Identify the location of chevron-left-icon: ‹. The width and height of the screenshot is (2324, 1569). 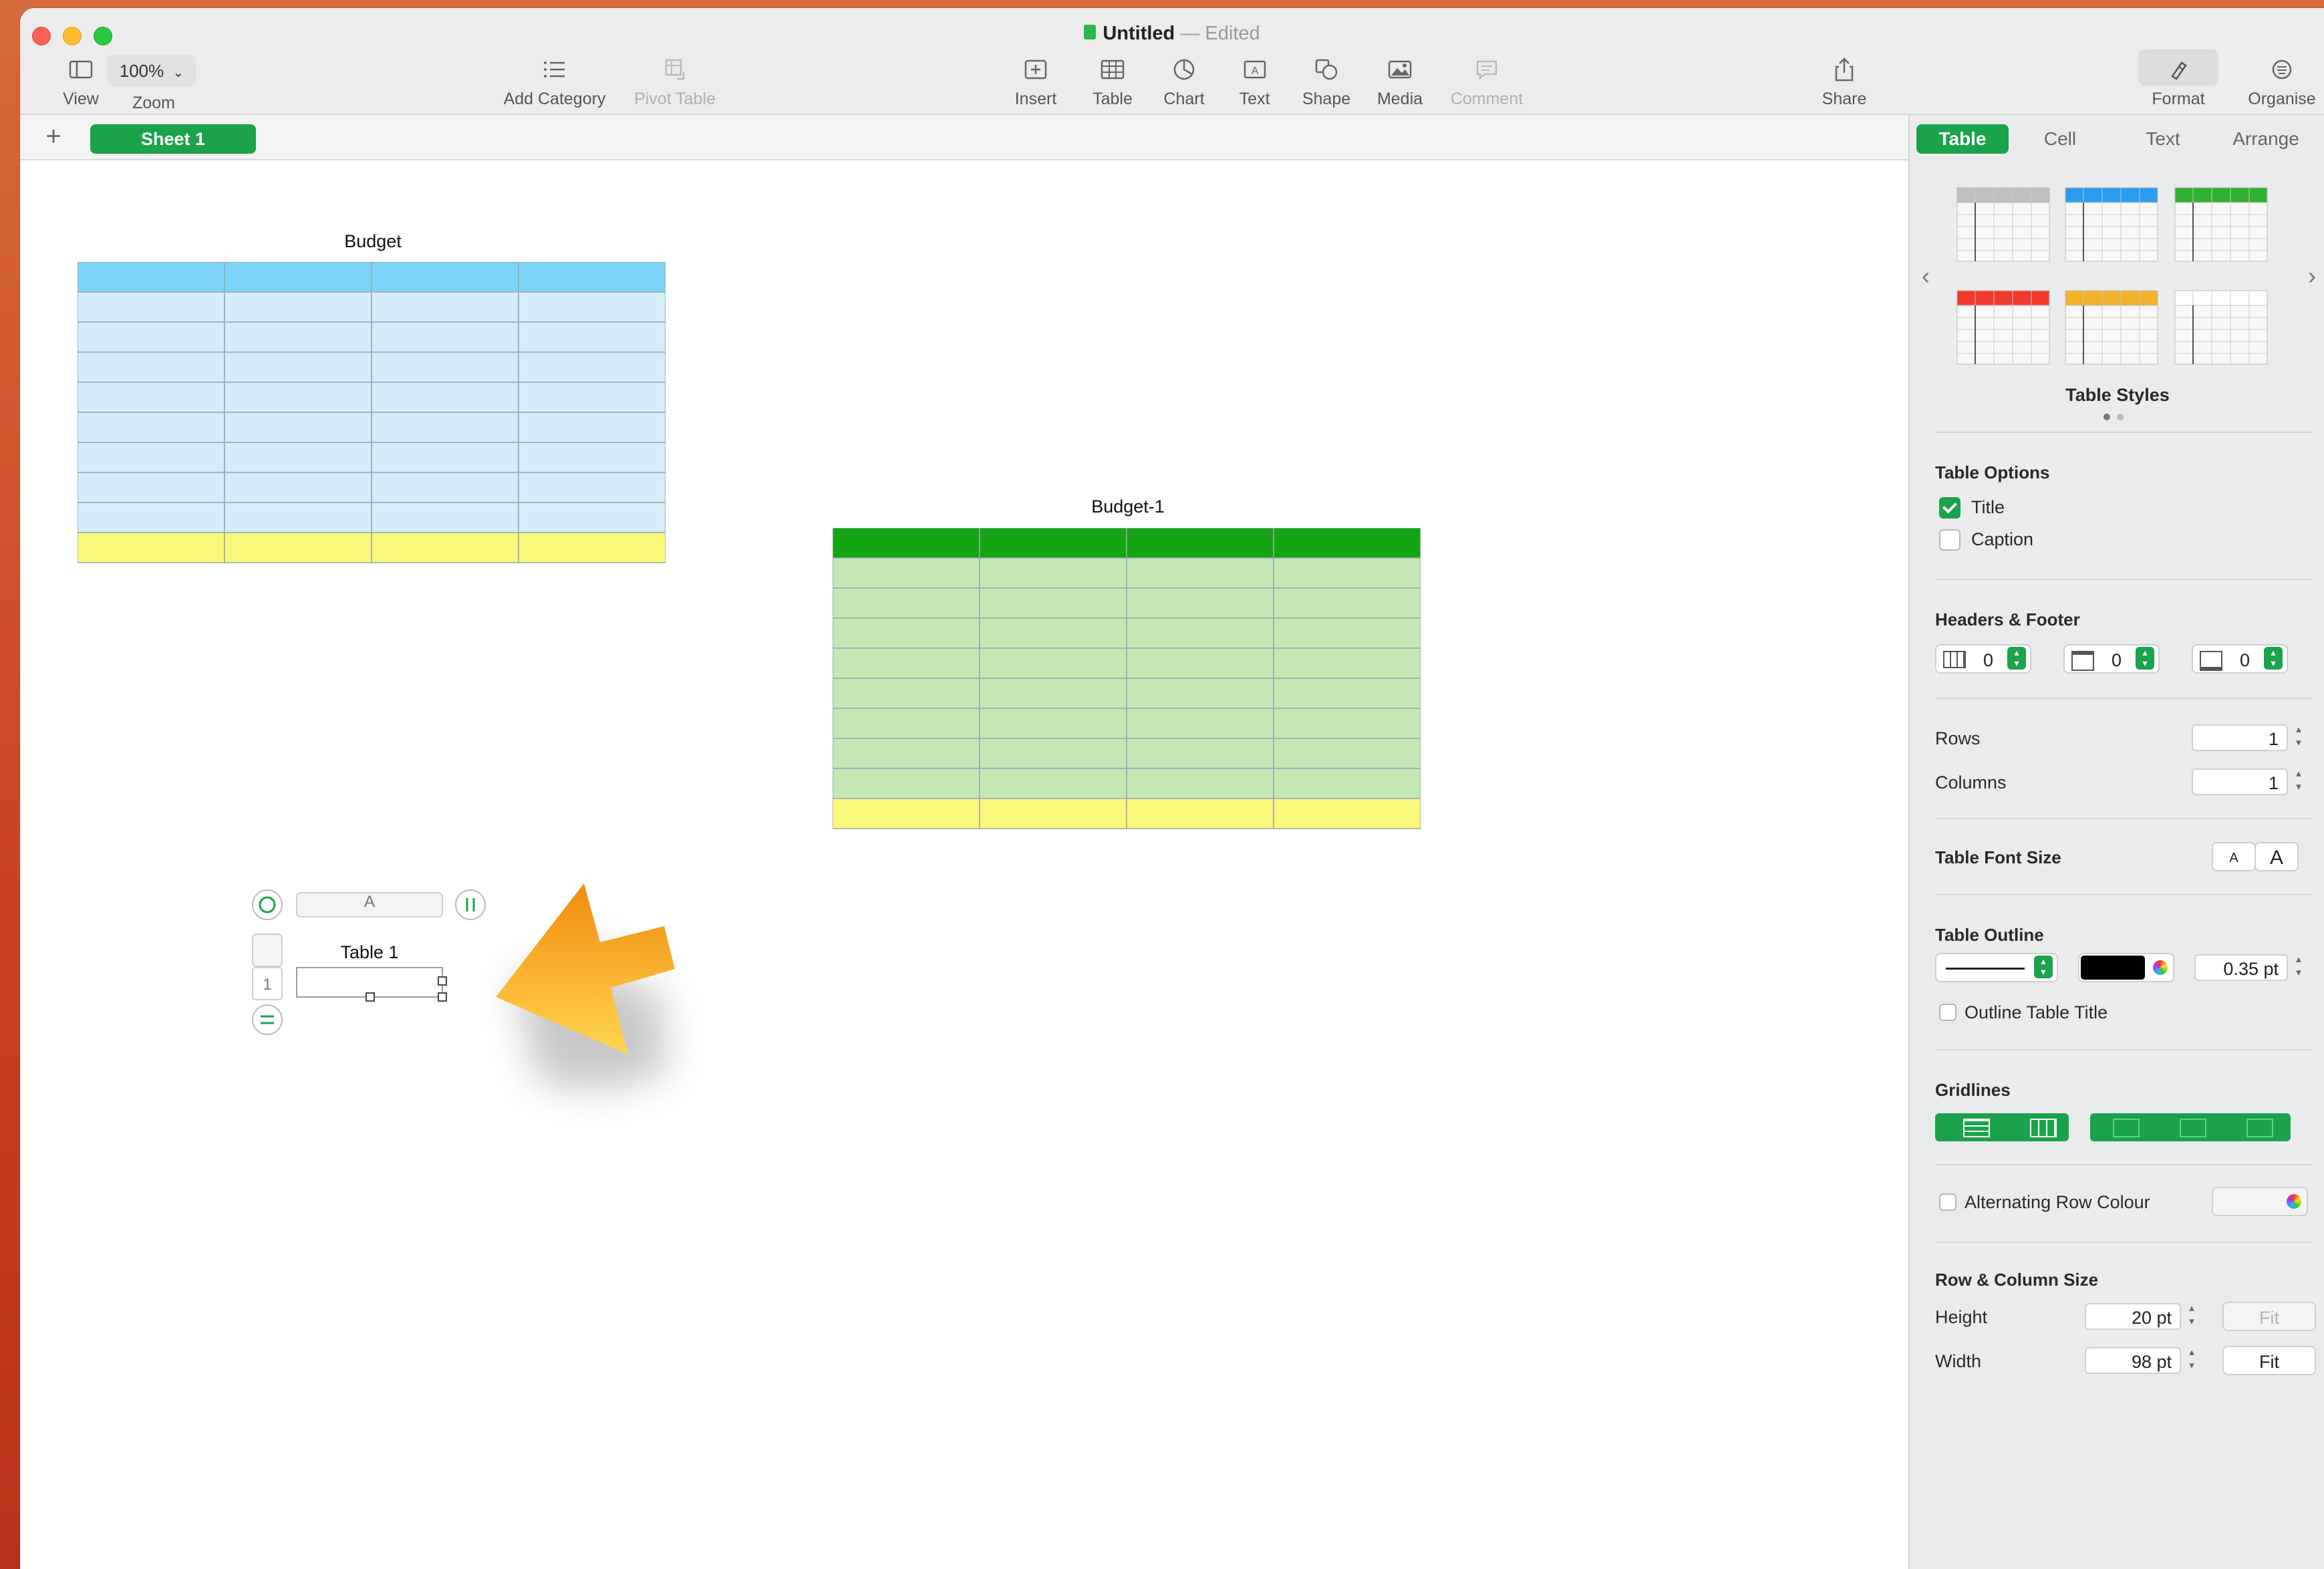
(1926, 276).